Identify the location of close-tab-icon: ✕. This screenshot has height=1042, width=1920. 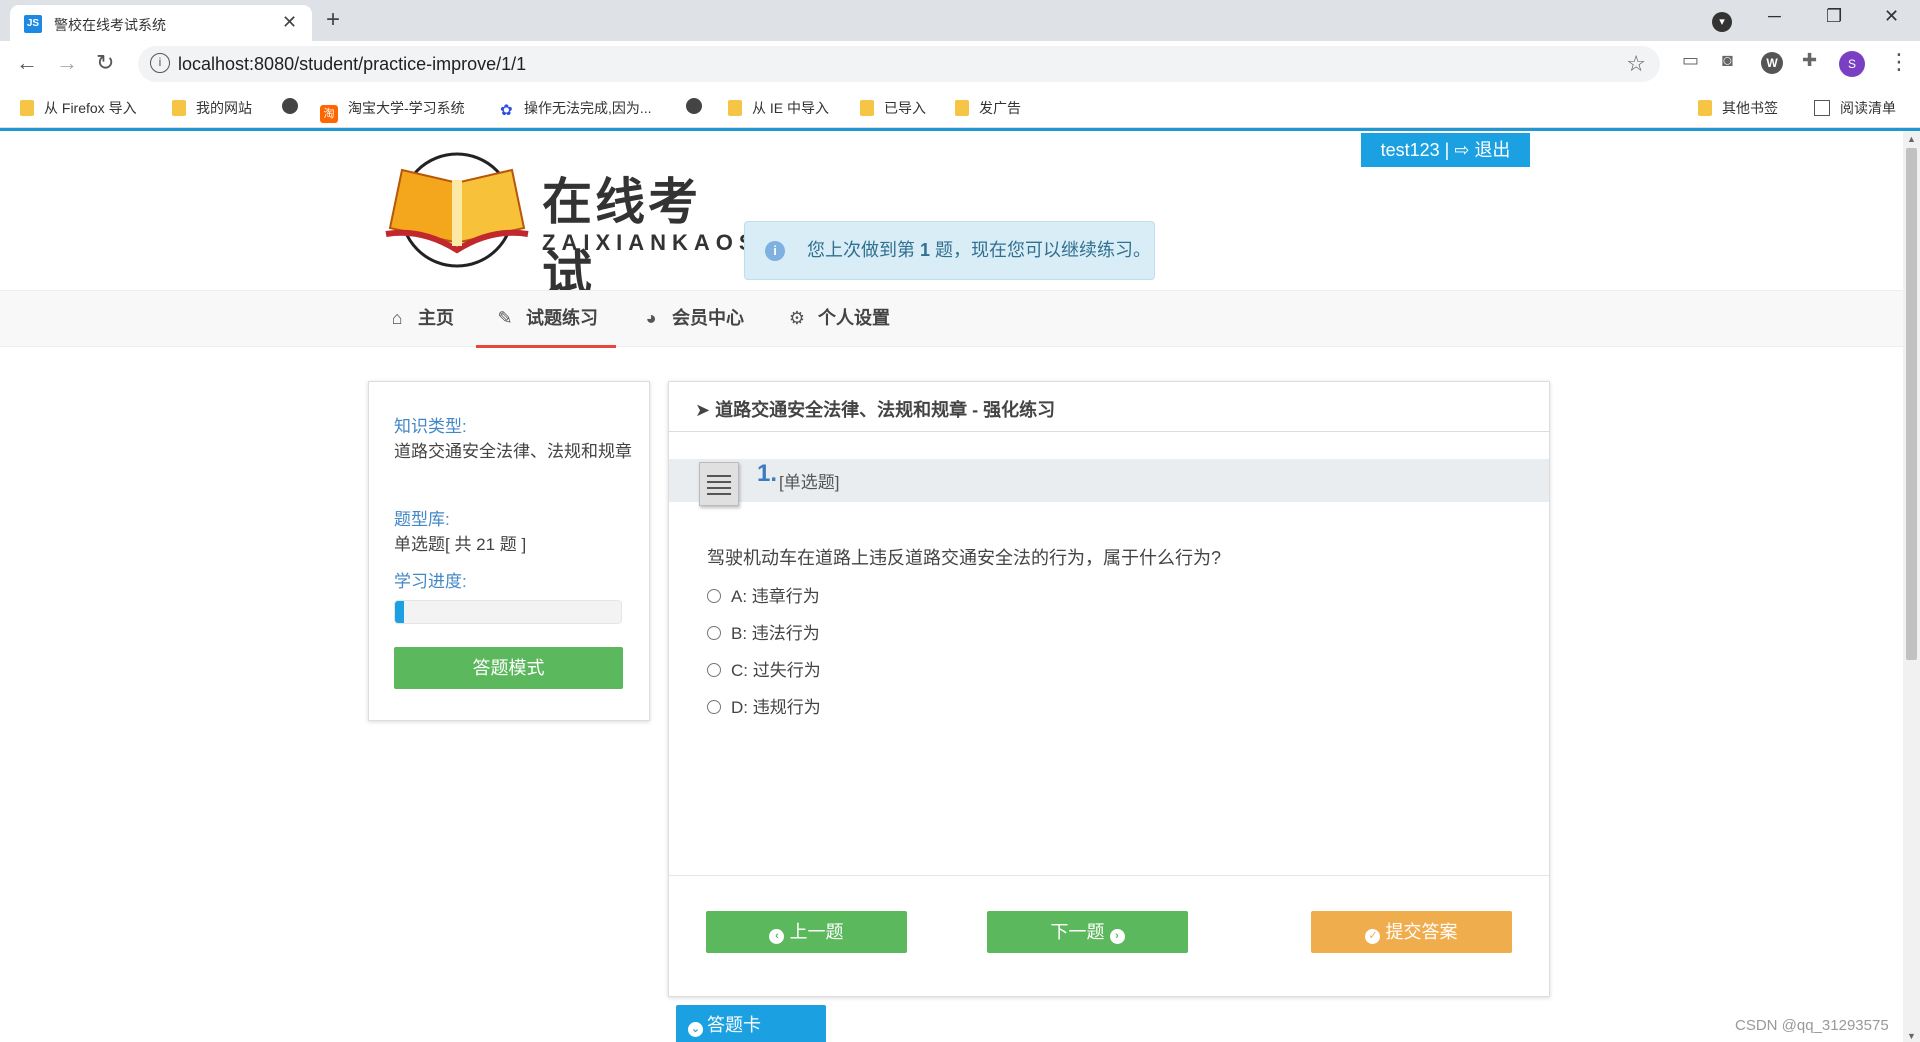
(289, 22).